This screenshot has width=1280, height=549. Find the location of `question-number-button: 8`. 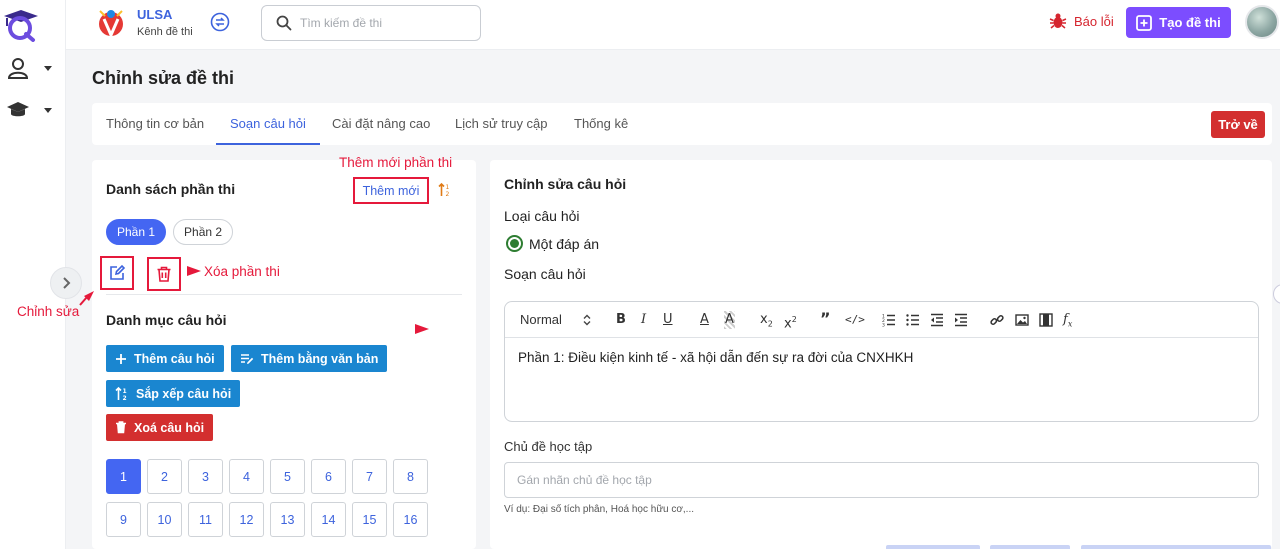

question-number-button: 8 is located at coordinates (410, 476).